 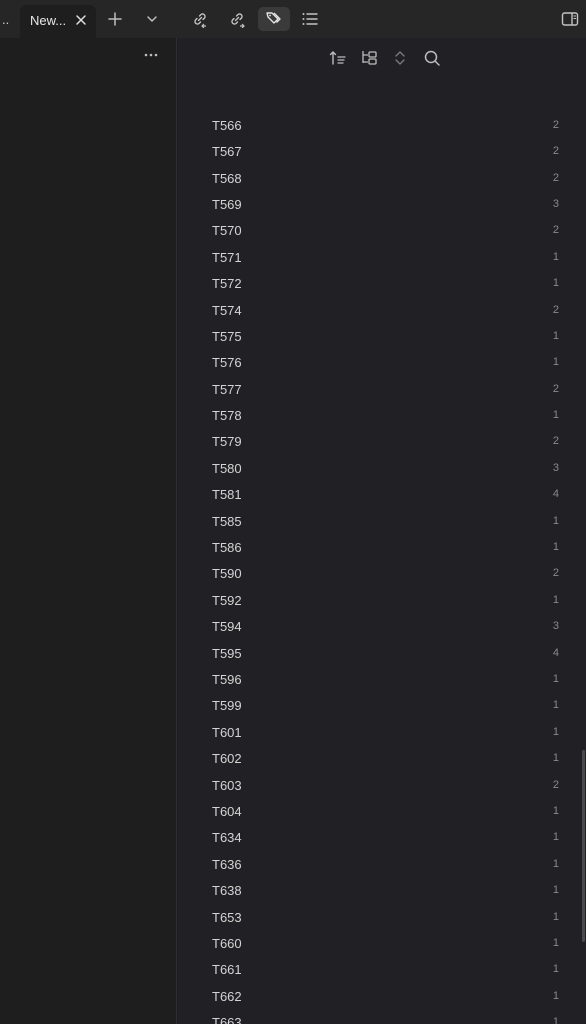 What do you see at coordinates (382, 759) in the screenshot?
I see `tag-row: T602 1` at bounding box center [382, 759].